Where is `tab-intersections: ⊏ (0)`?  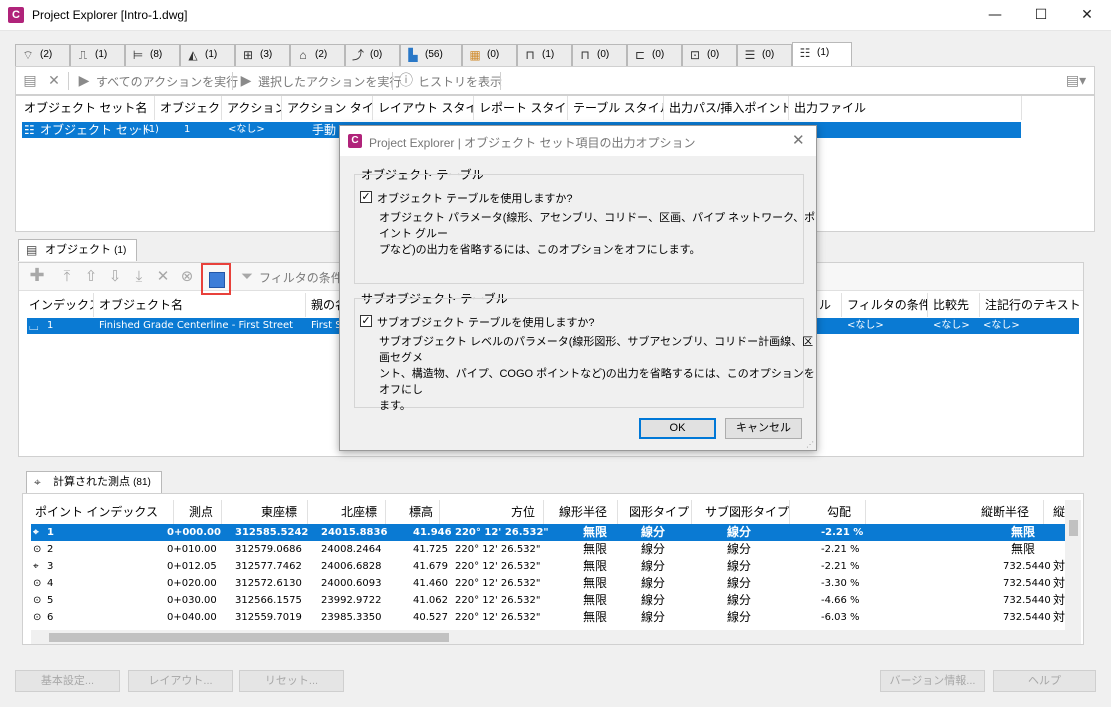
tab-intersections: ⊏ (0) is located at coordinates (654, 55).